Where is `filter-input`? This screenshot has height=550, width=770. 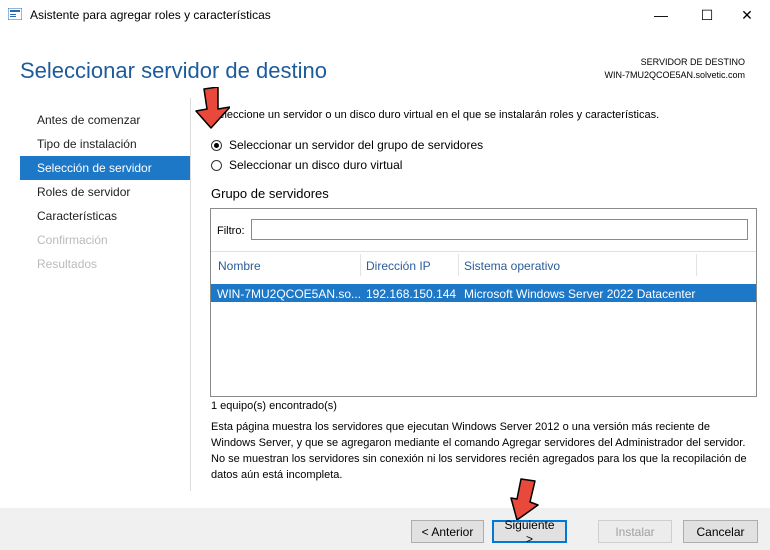 filter-input is located at coordinates (499, 229).